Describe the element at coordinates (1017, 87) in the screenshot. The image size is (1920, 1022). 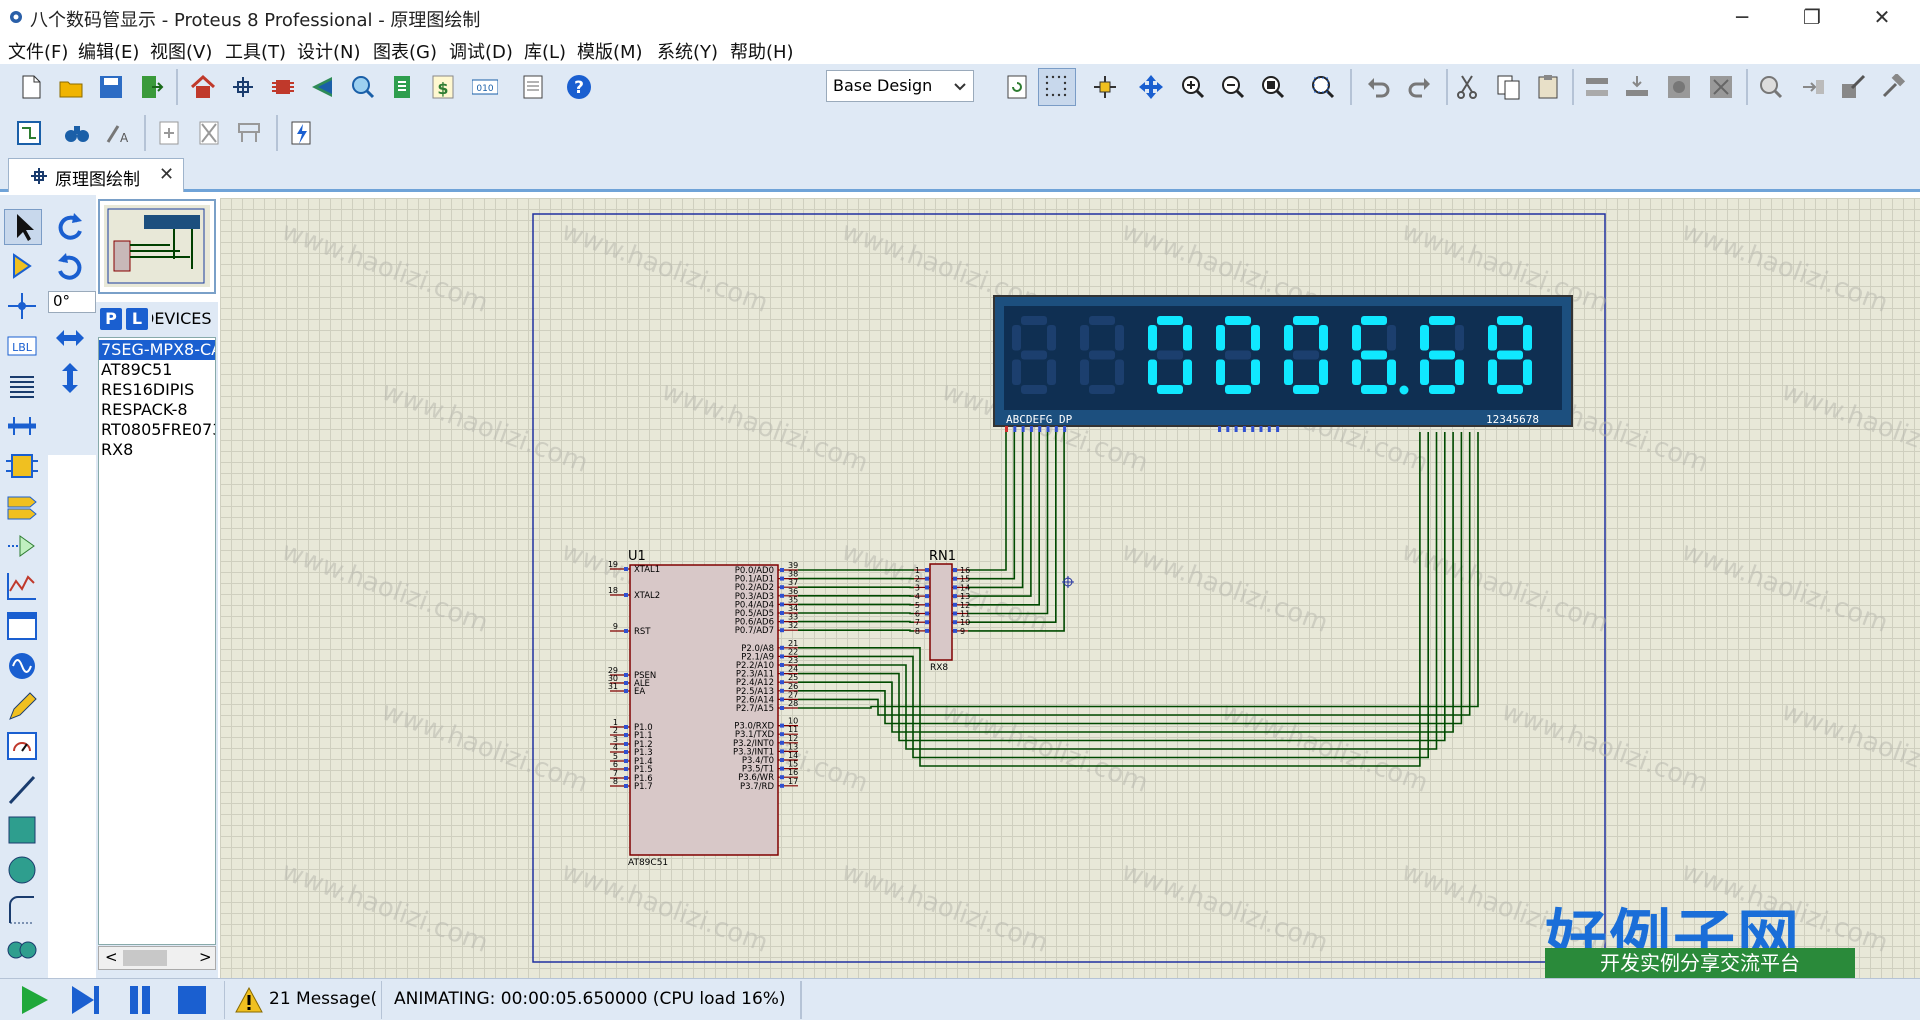
I see `refresh-button` at that location.